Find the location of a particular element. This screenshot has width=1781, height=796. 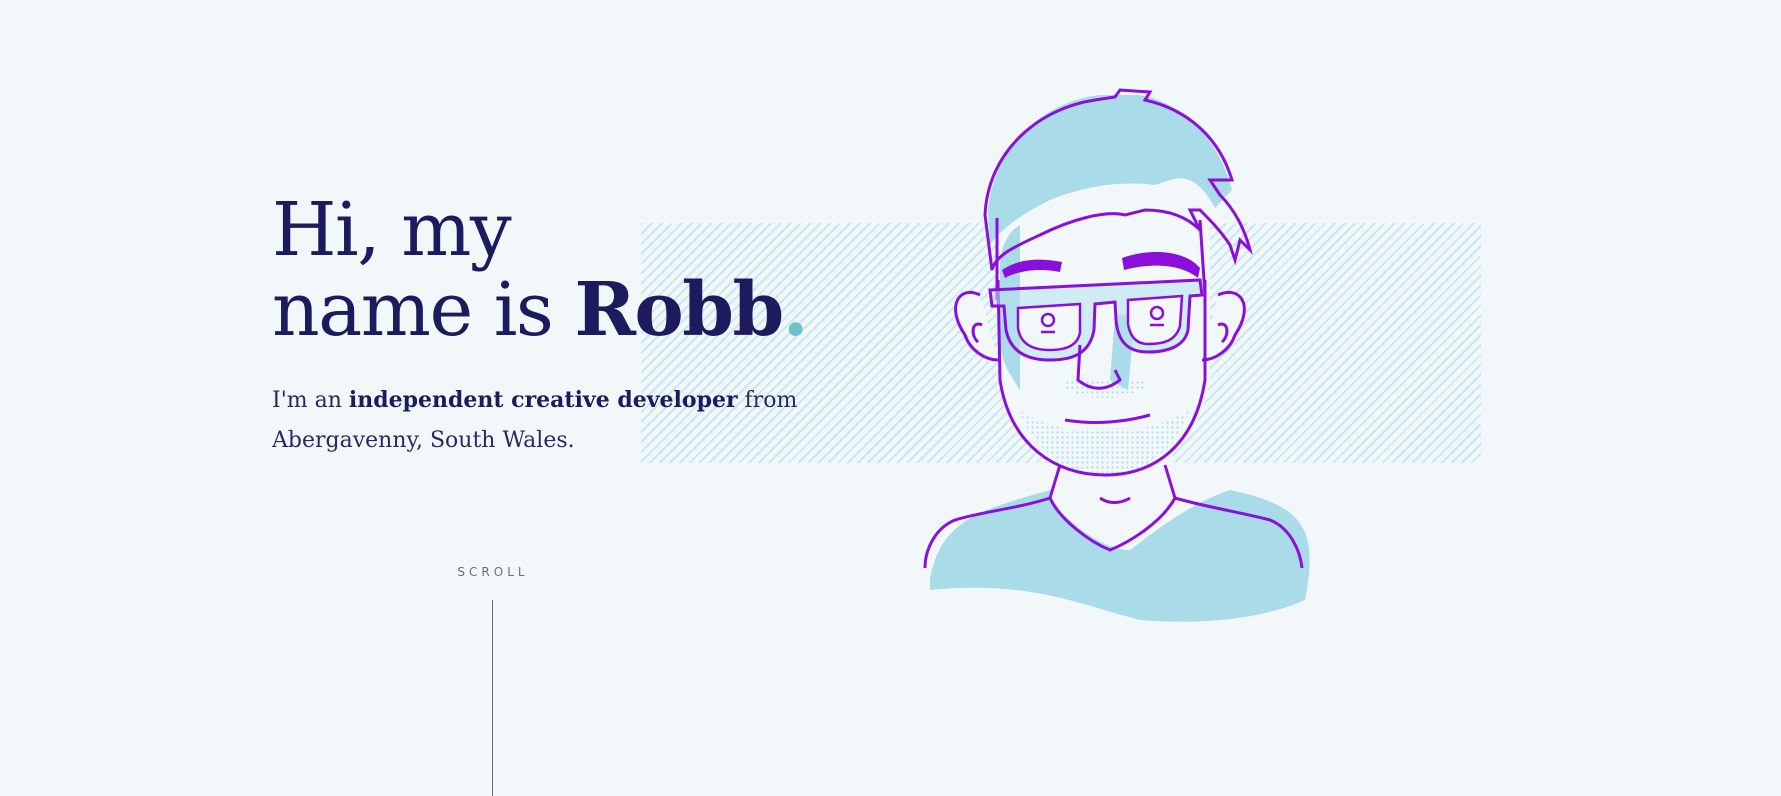

scroll-line is located at coordinates (492, 698).